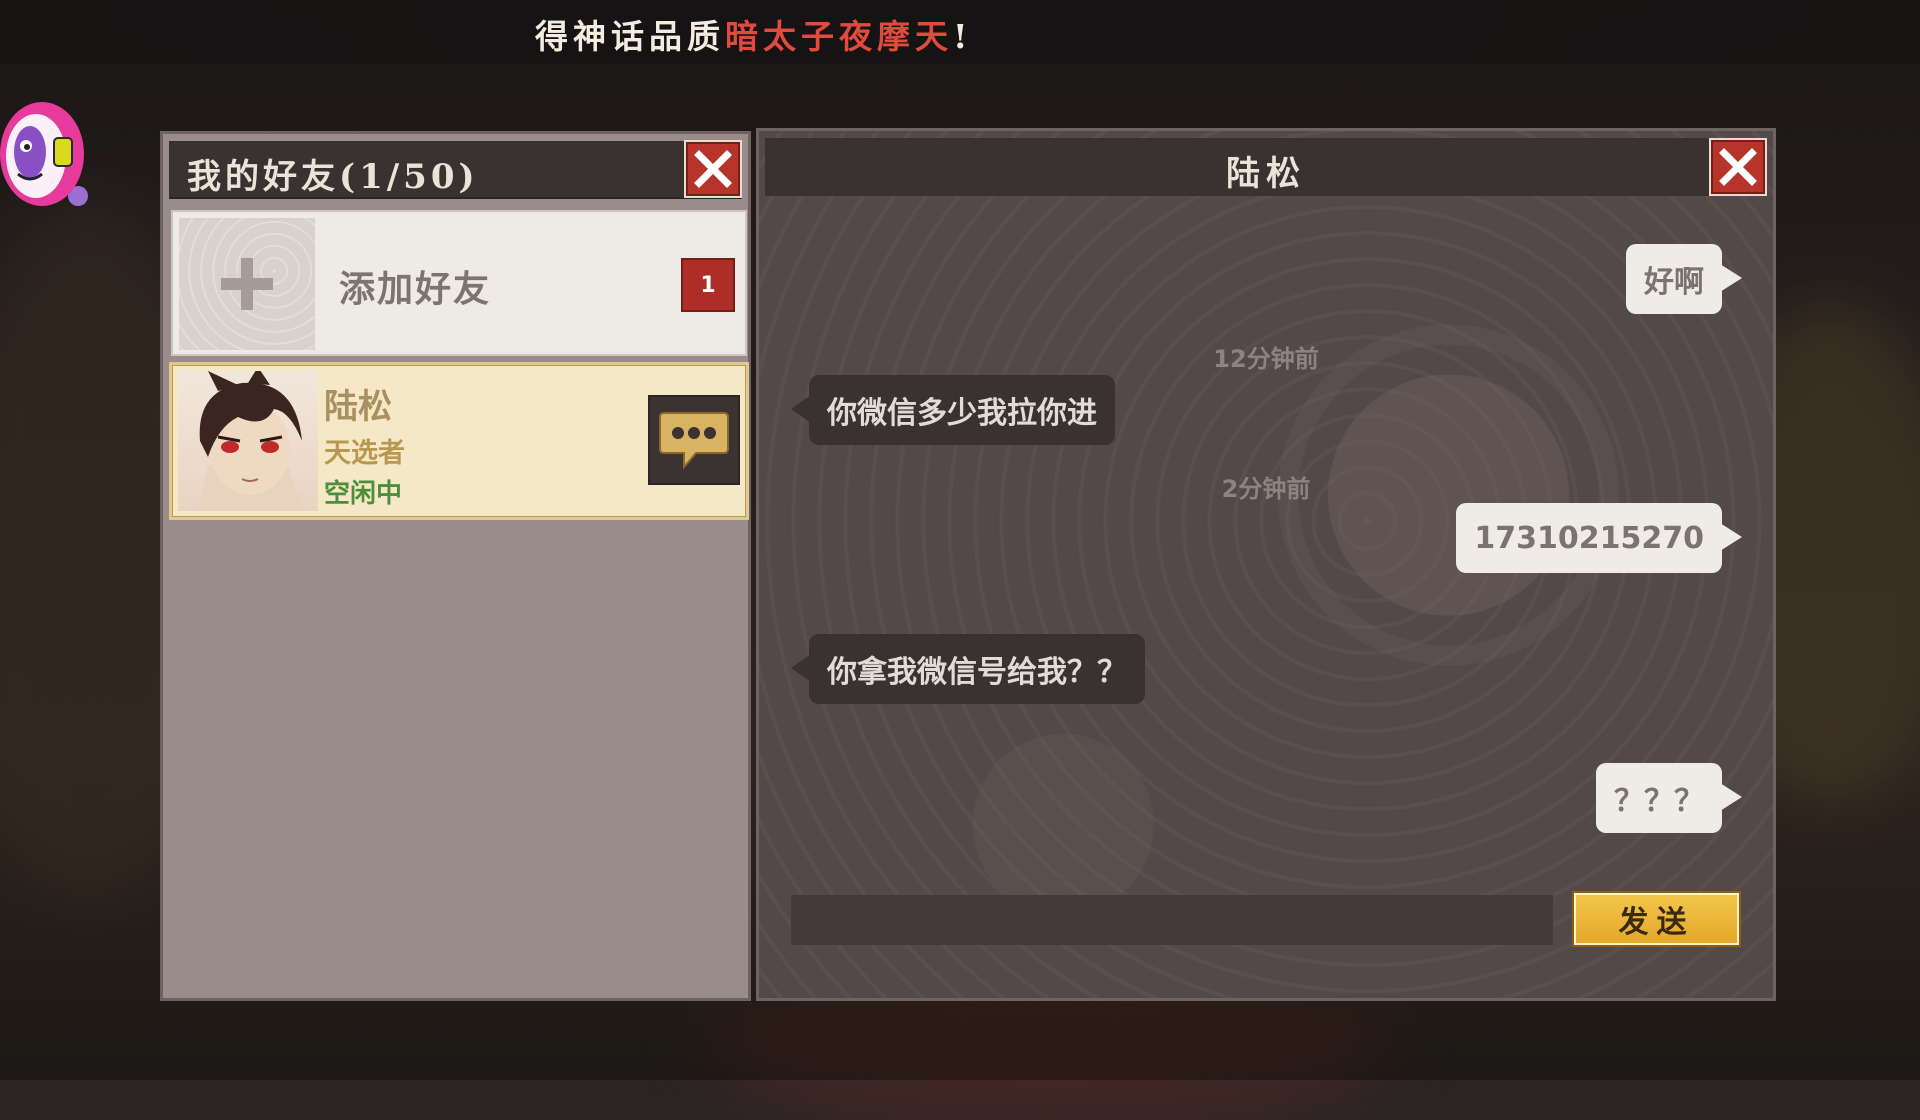  What do you see at coordinates (953, 410) in the screenshot?
I see `chat-message-theirs: 你微信多少我拉你进` at bounding box center [953, 410].